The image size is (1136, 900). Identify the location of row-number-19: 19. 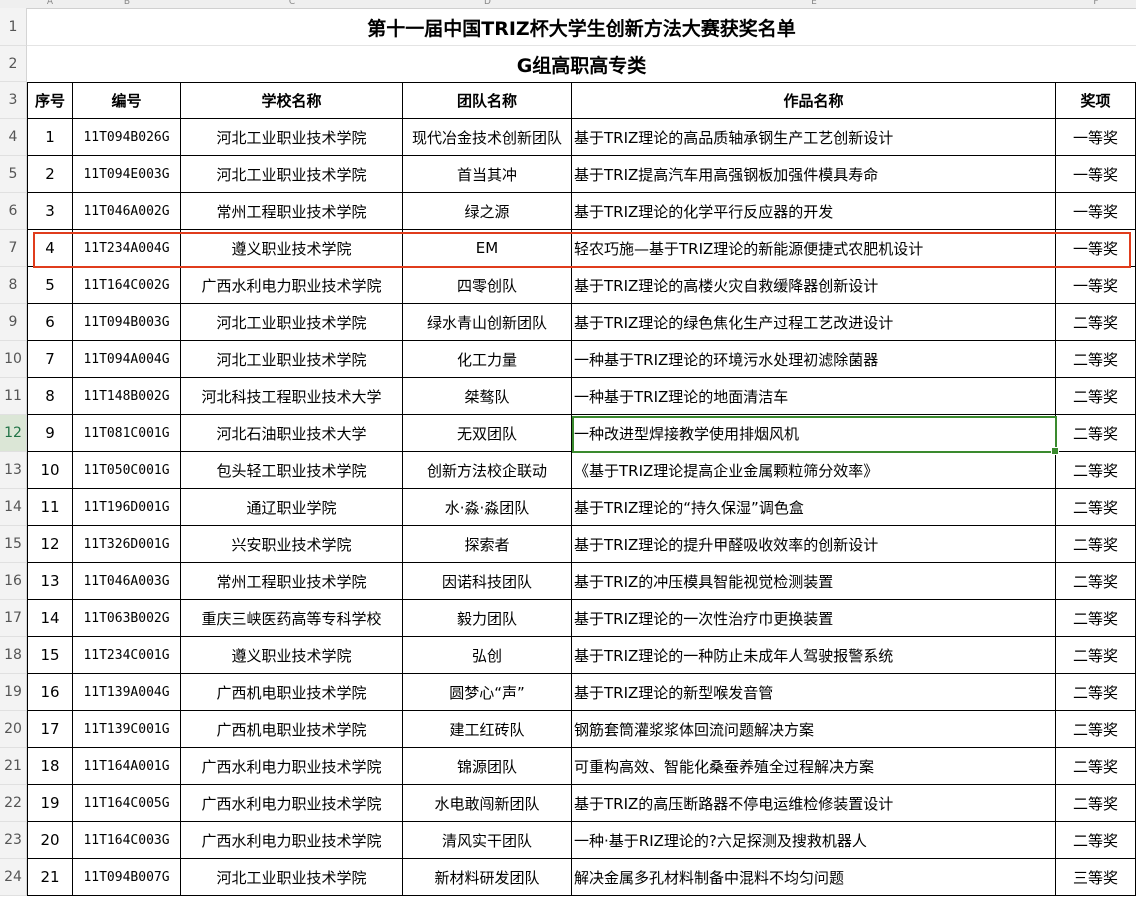
(13, 692).